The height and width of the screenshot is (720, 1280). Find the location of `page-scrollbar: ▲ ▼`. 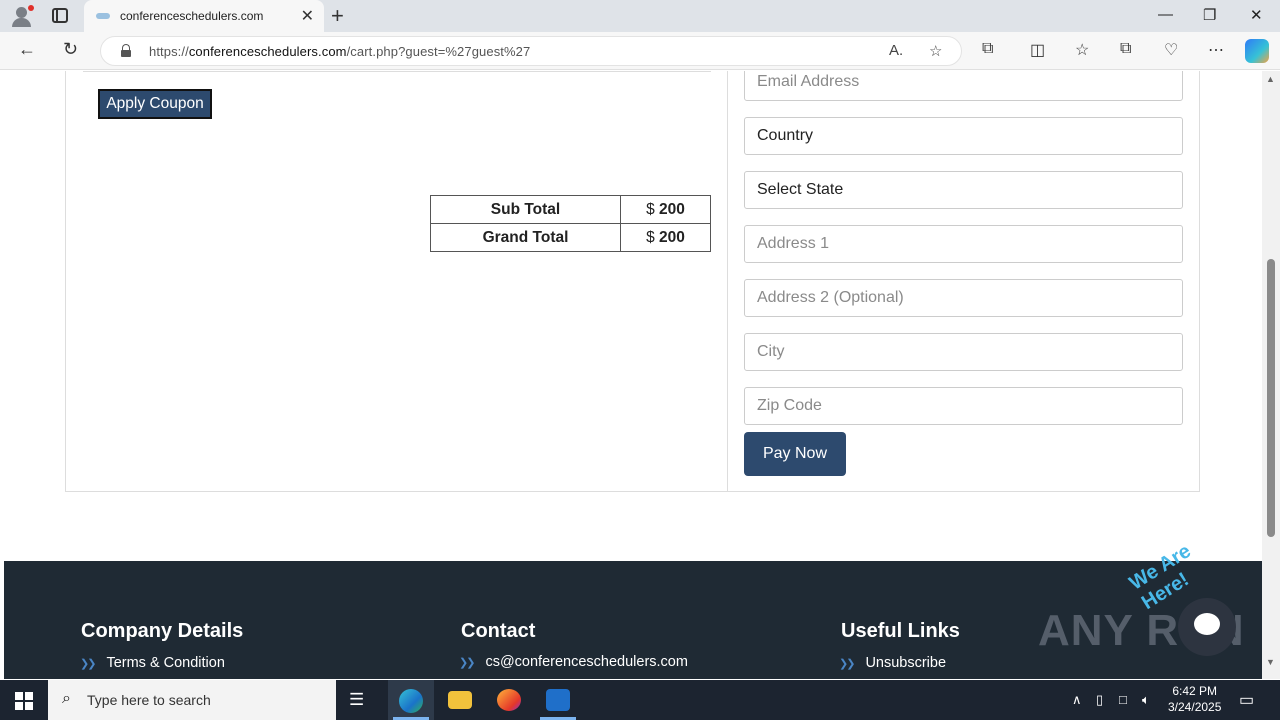

page-scrollbar: ▲ ▼ is located at coordinates (1271, 375).